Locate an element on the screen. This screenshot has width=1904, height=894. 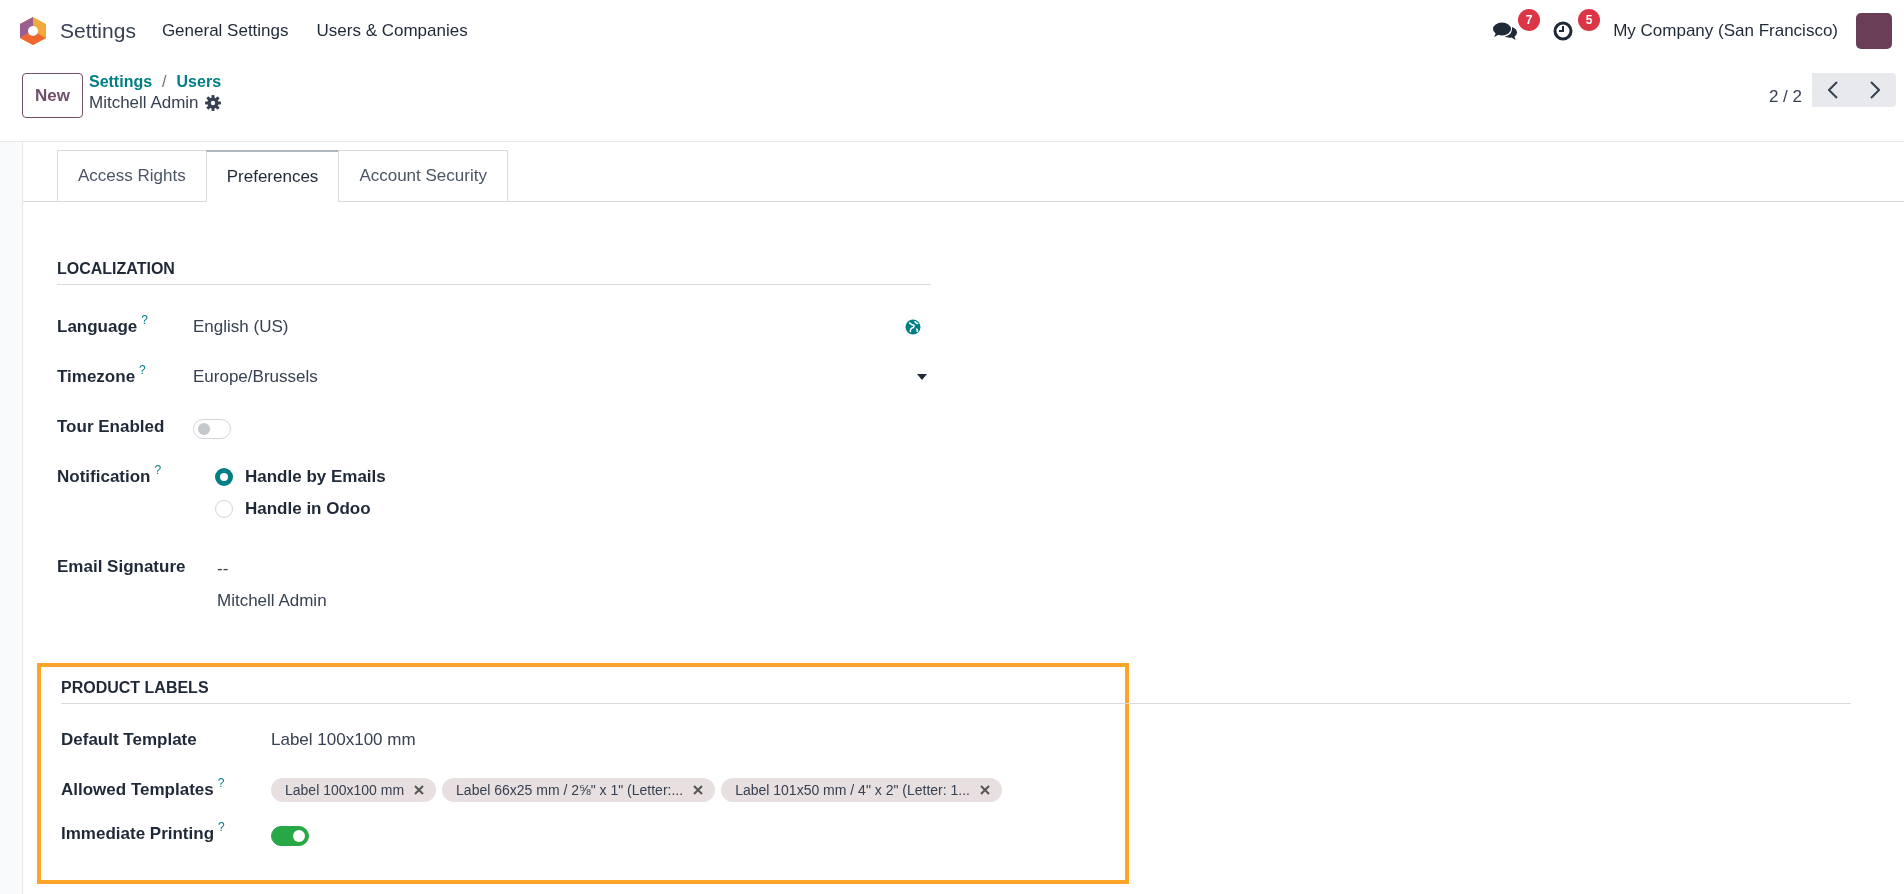
field-label: Tour Enabled is located at coordinates (111, 426).